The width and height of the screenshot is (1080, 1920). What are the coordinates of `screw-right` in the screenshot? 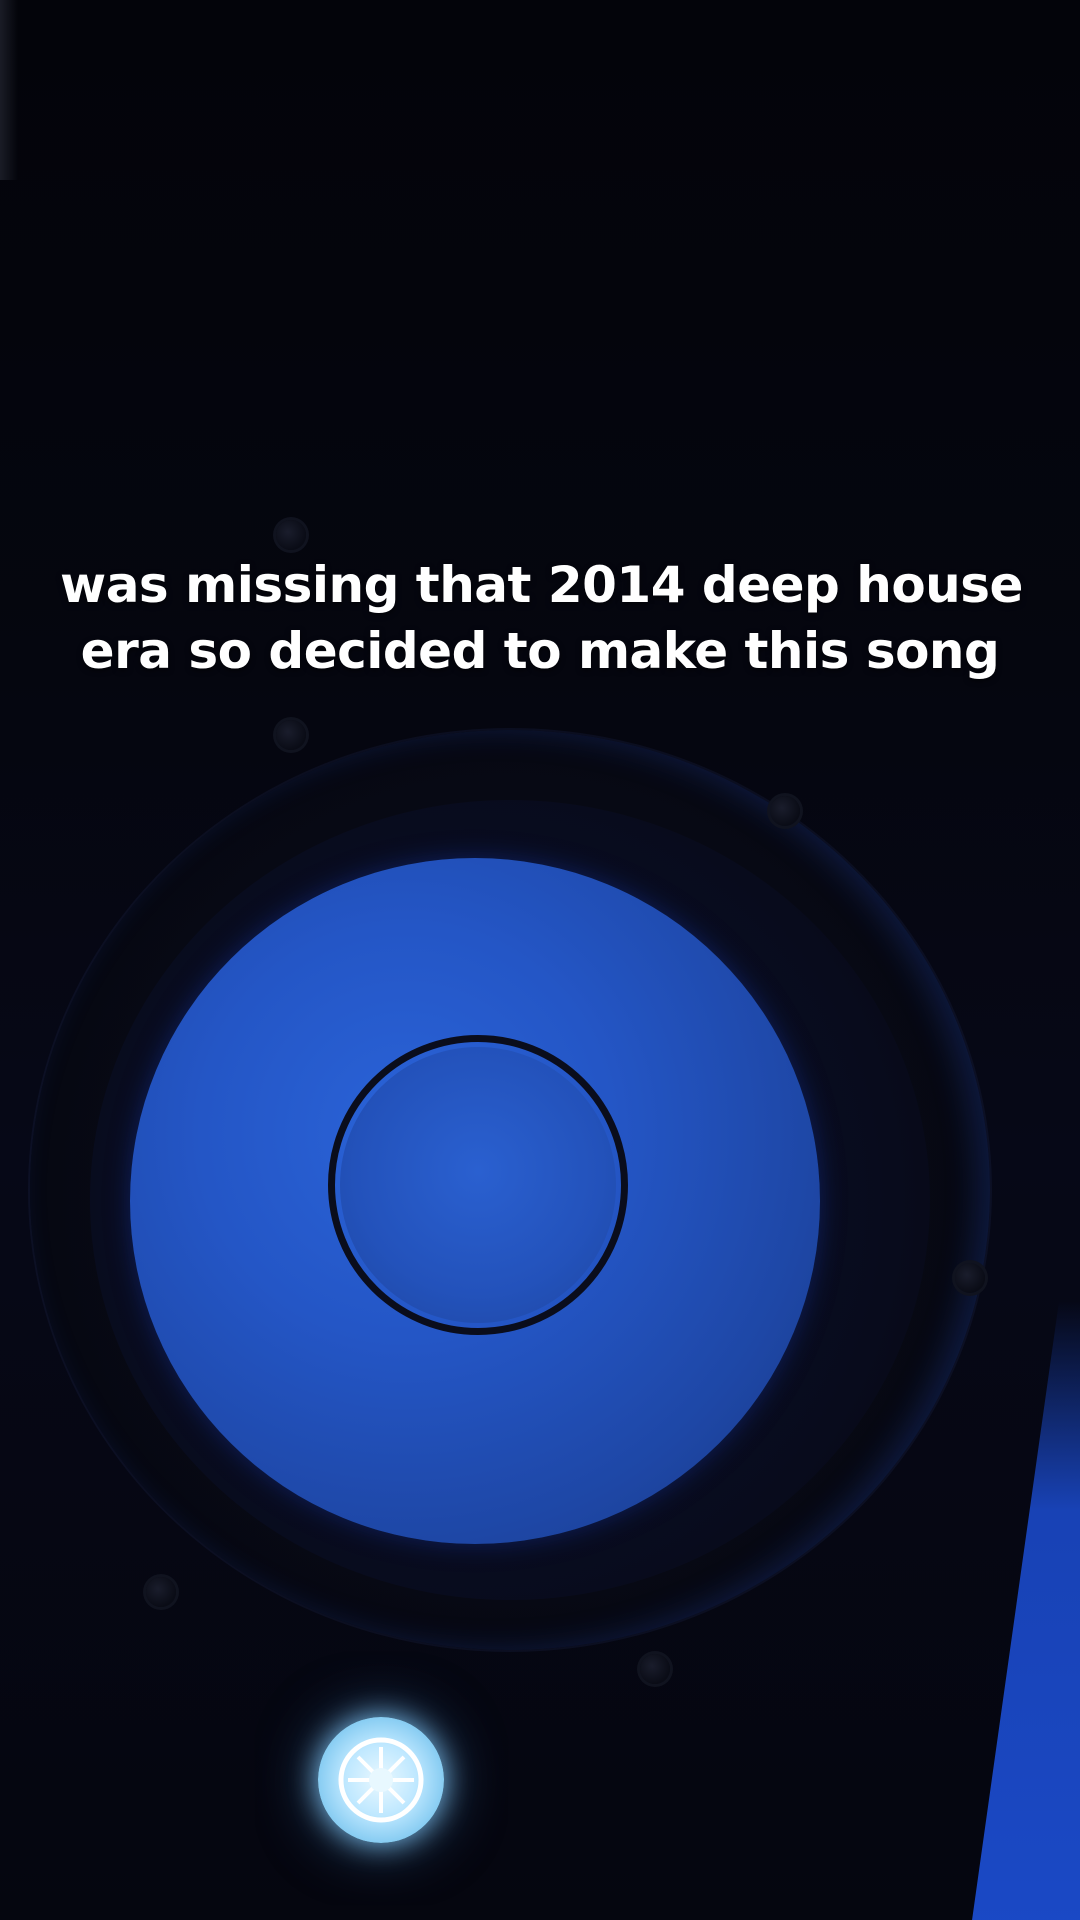 It's located at (970, 1278).